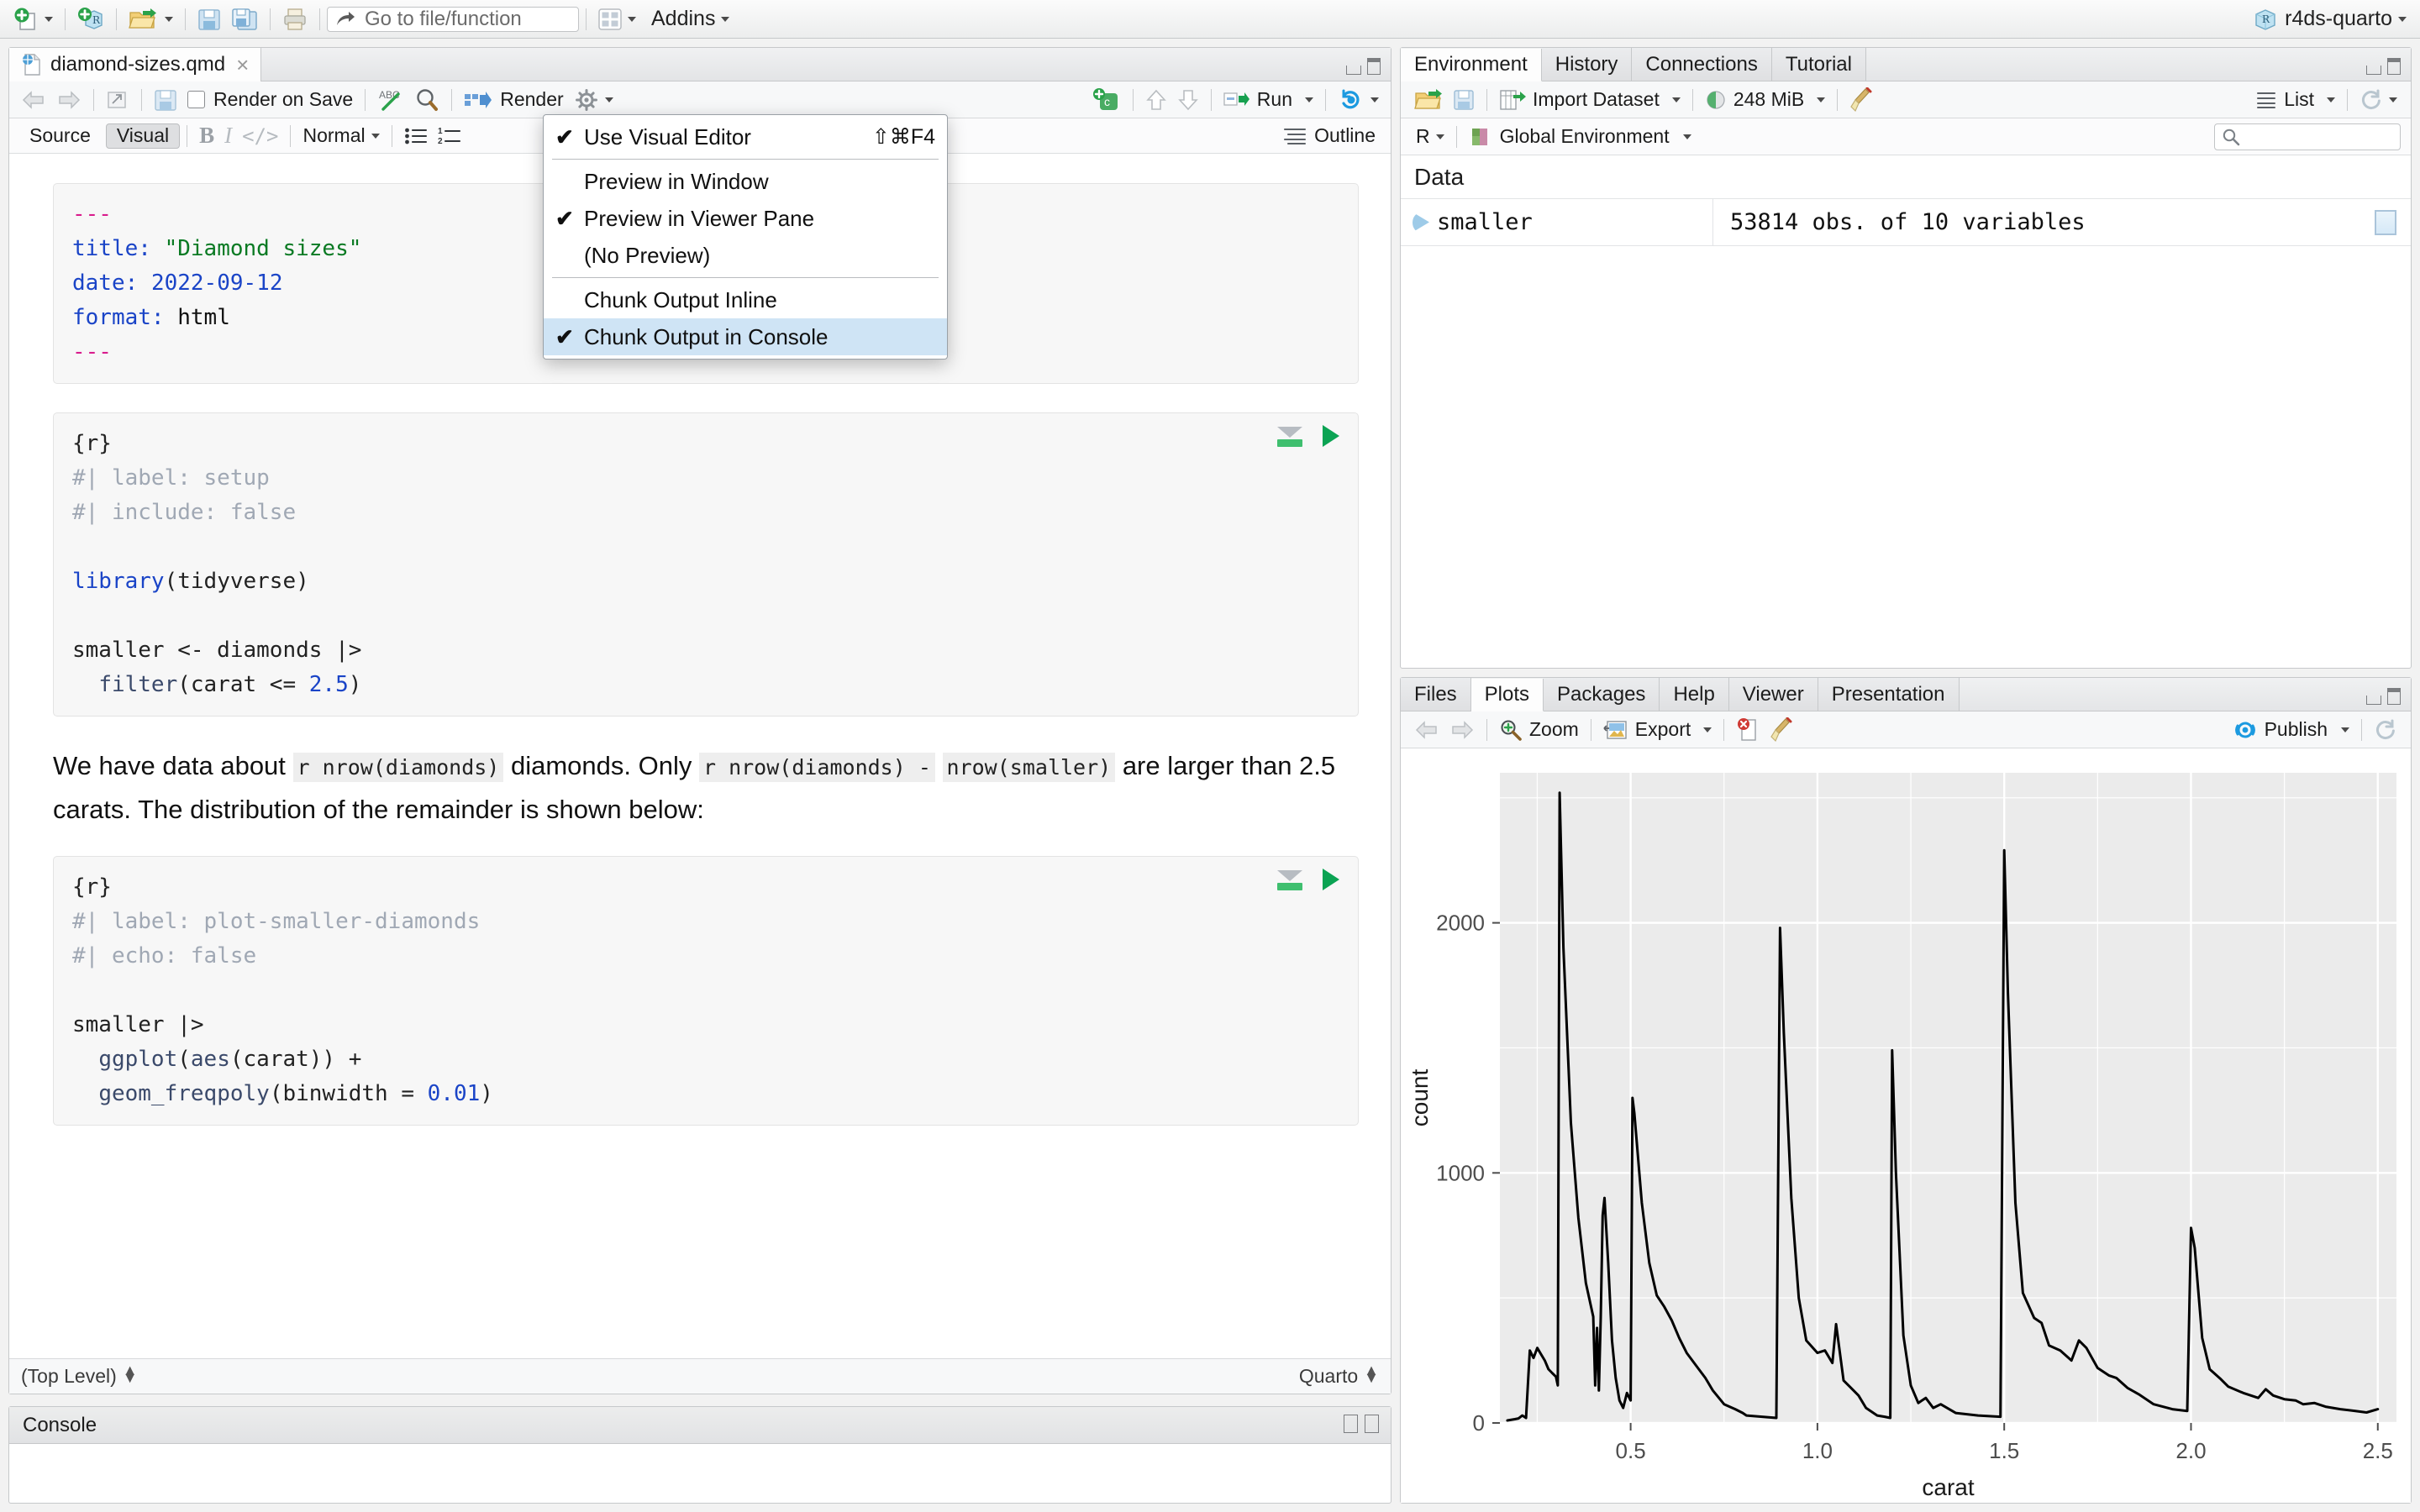  I want to click on inline-code-nrow-diff-part1: r nrow(diamonds) -, so click(816, 767).